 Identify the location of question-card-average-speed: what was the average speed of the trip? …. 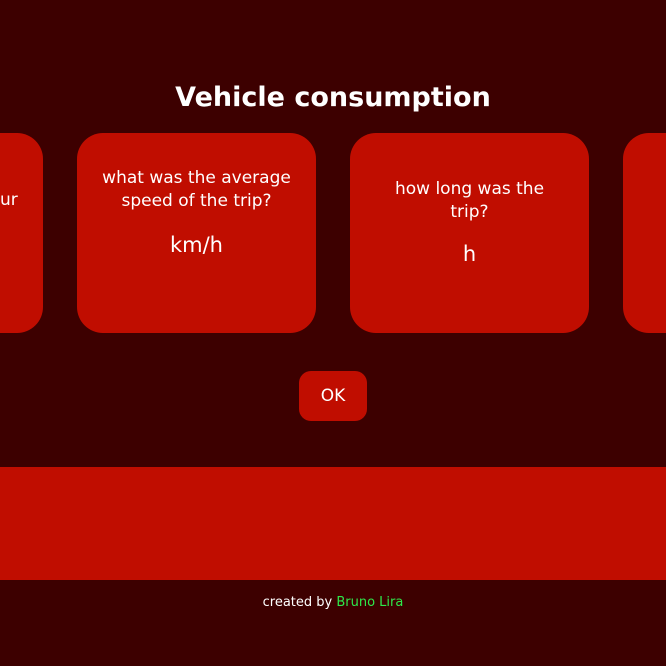
(196, 233).